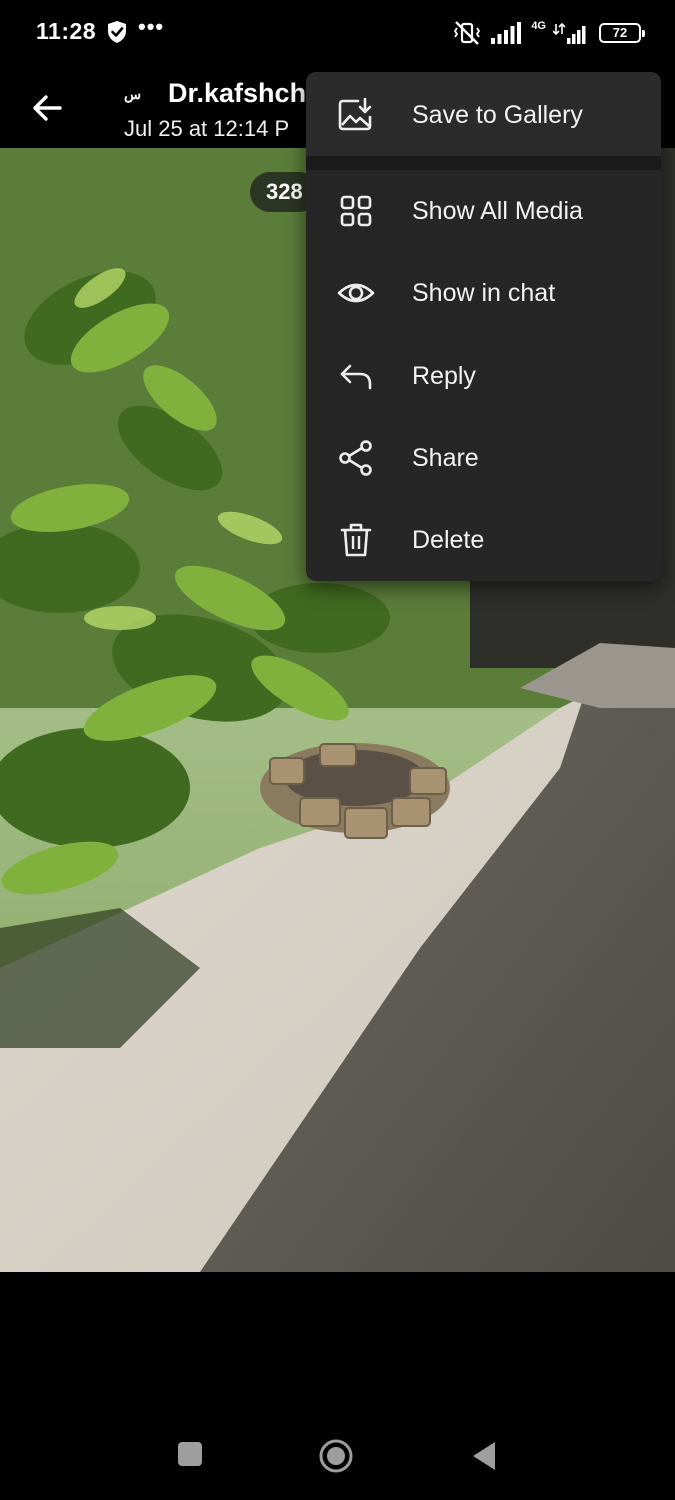  I want to click on menu-label: Show All Media, so click(497, 210).